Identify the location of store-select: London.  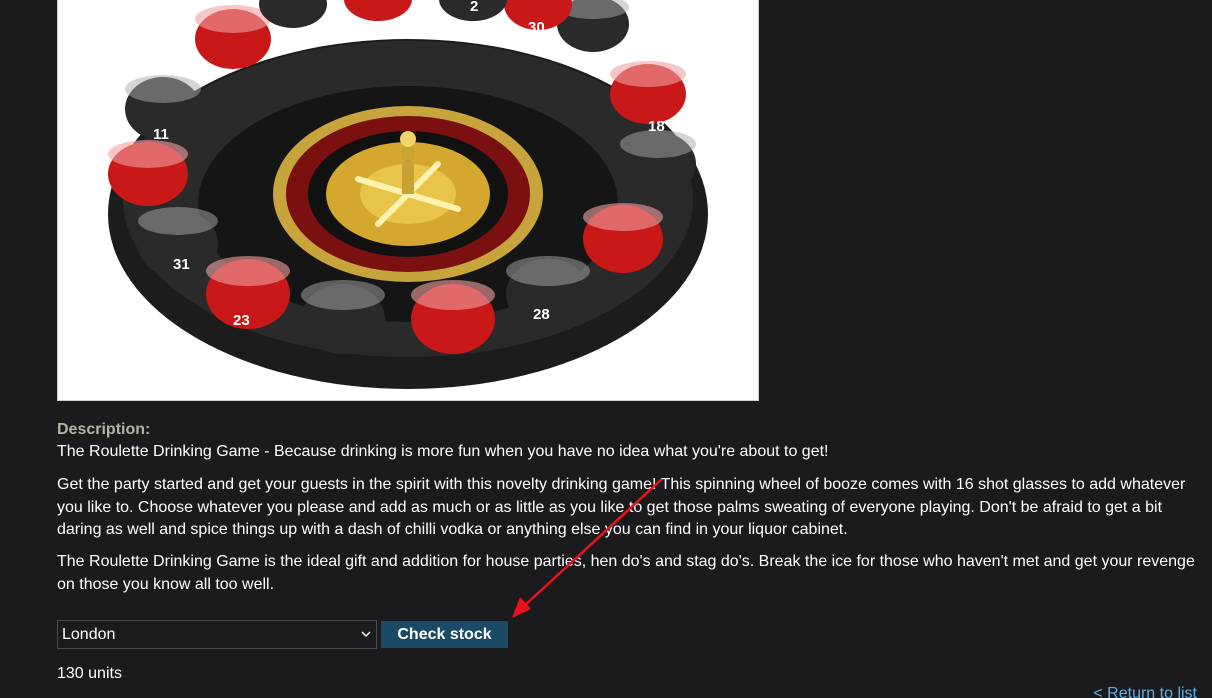
(217, 634).